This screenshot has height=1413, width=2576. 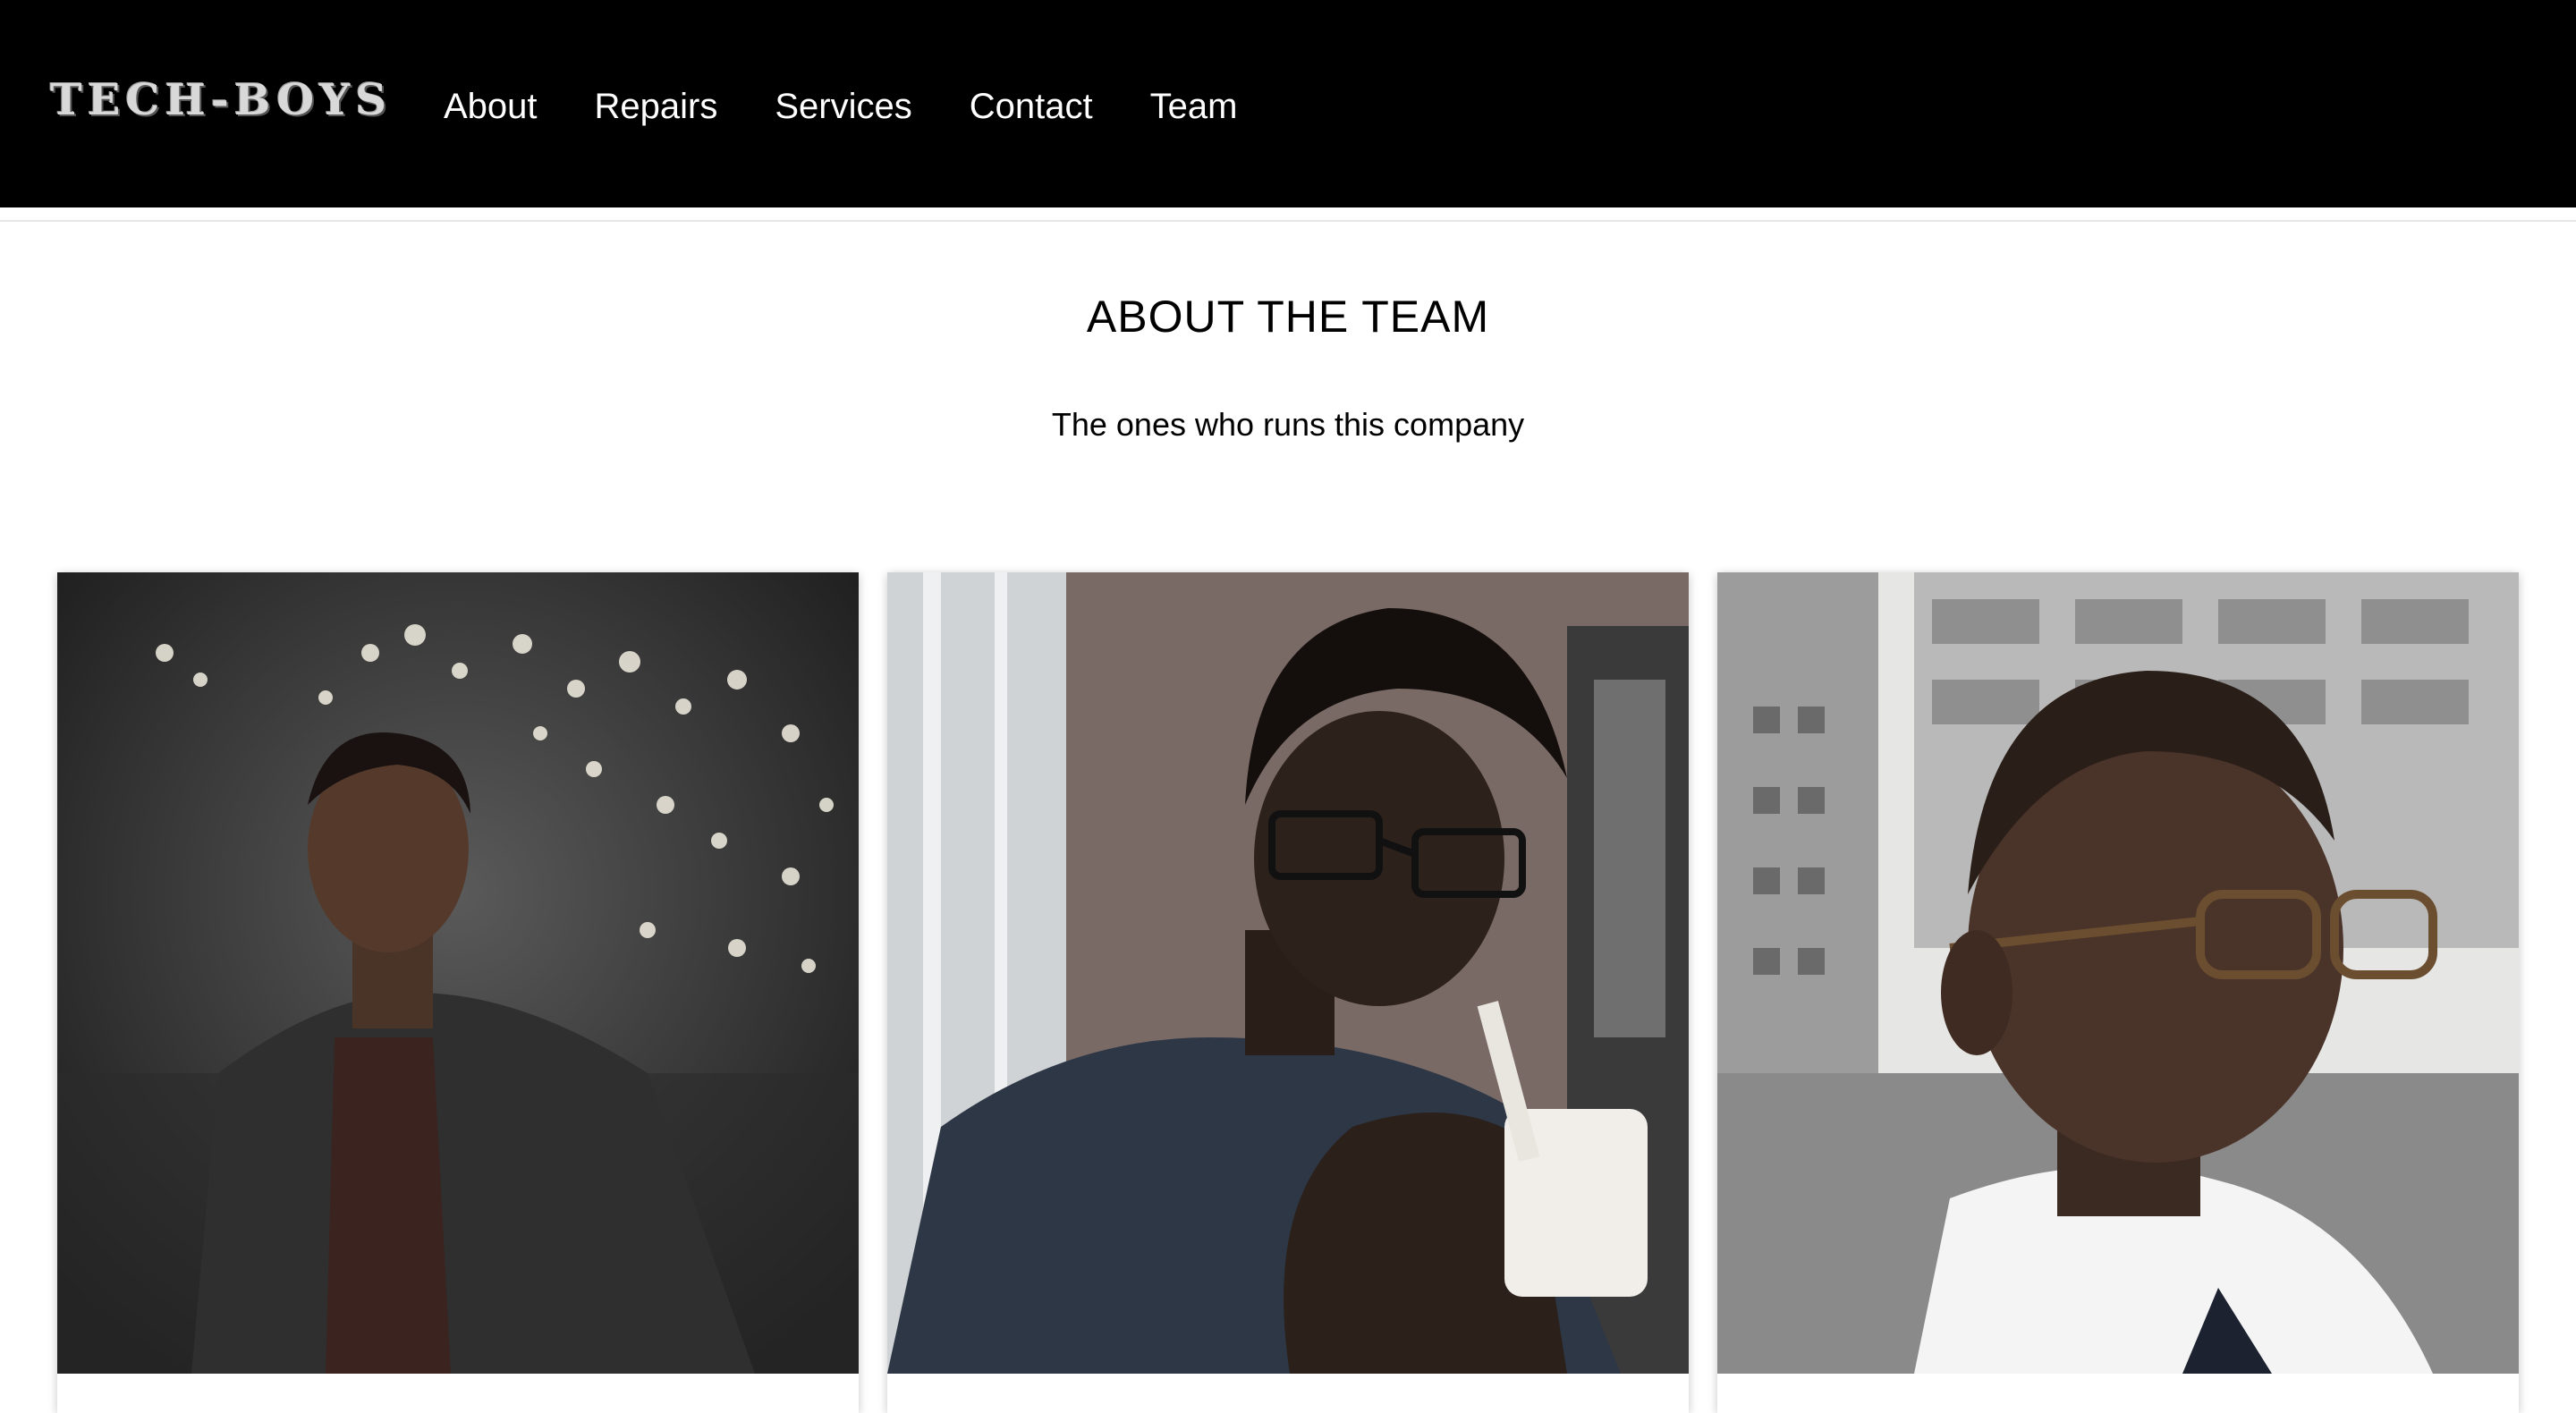 I want to click on team-section-title: ABOUT THE TEAM, so click(x=1288, y=317).